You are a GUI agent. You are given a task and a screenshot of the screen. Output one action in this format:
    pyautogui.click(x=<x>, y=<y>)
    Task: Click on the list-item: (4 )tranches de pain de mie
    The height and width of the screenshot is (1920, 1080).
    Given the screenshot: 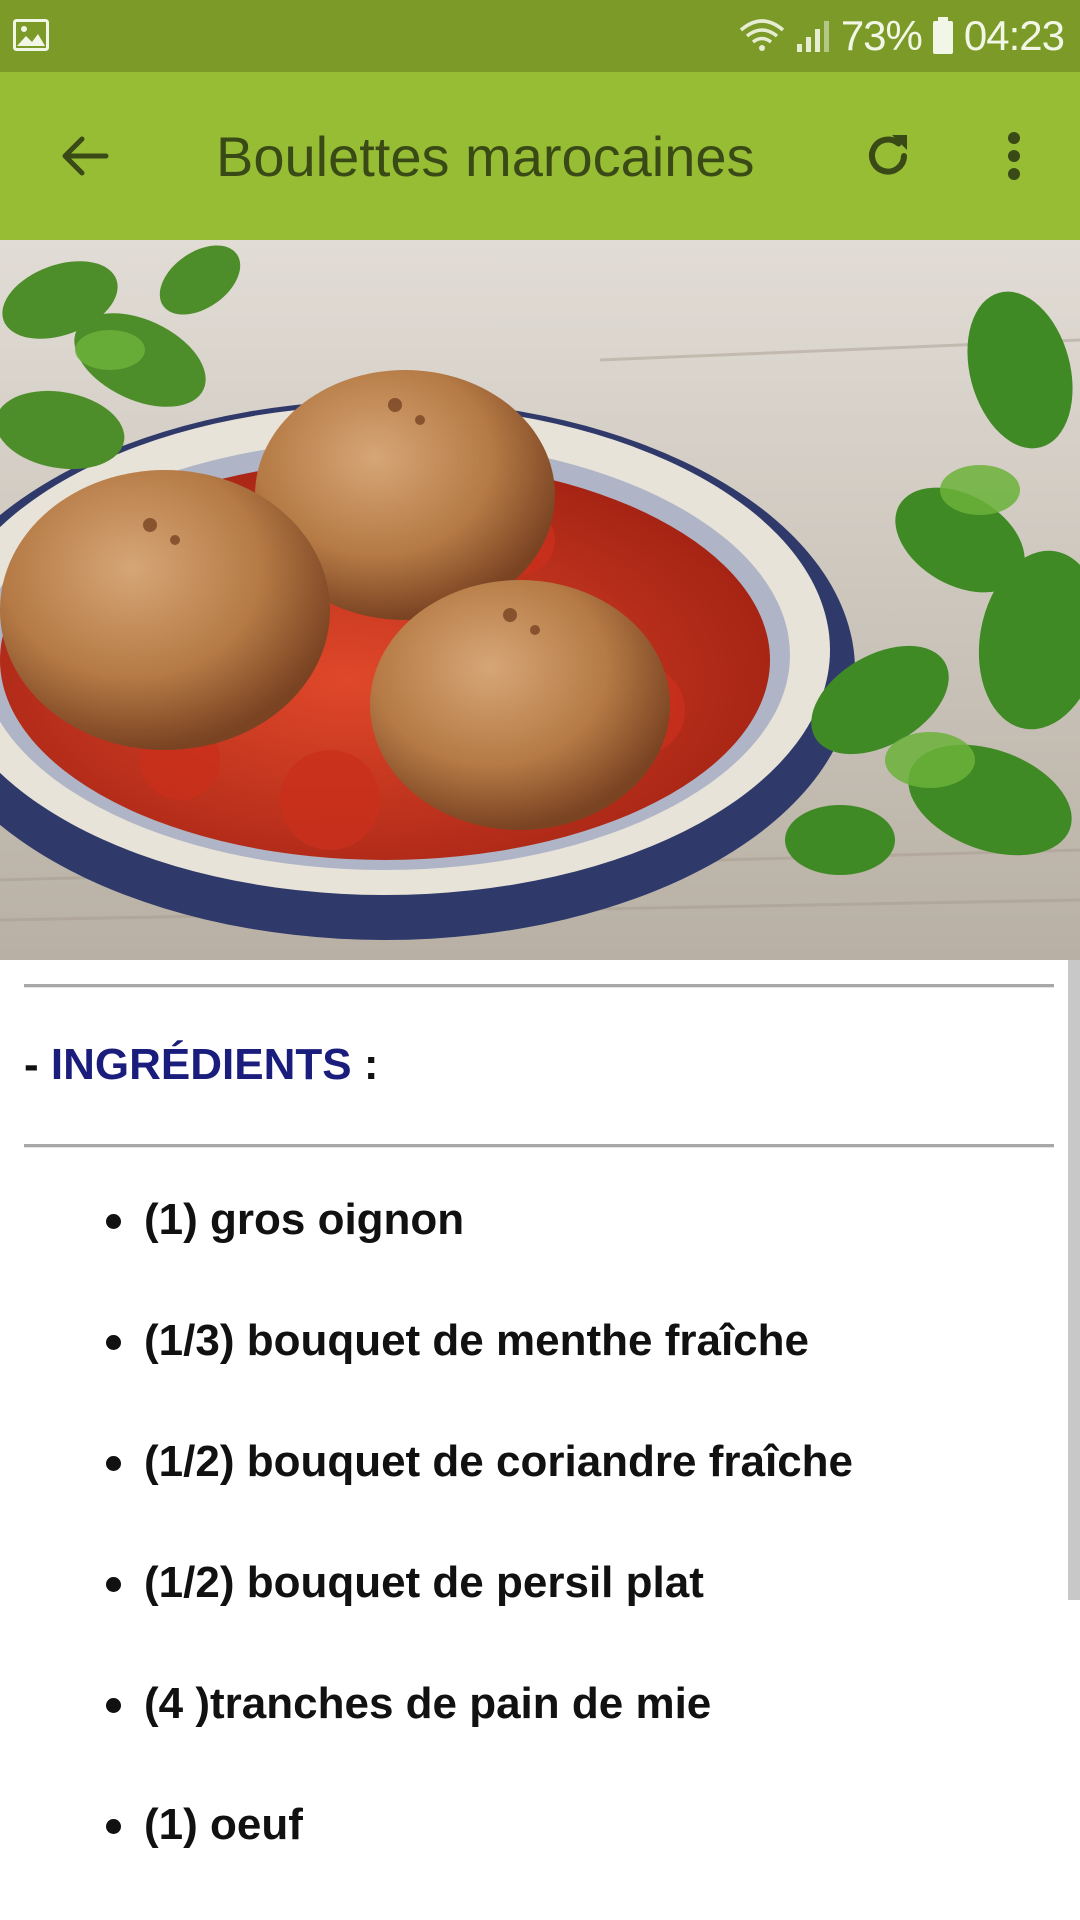 What is the action you would take?
    pyautogui.click(x=426, y=1734)
    